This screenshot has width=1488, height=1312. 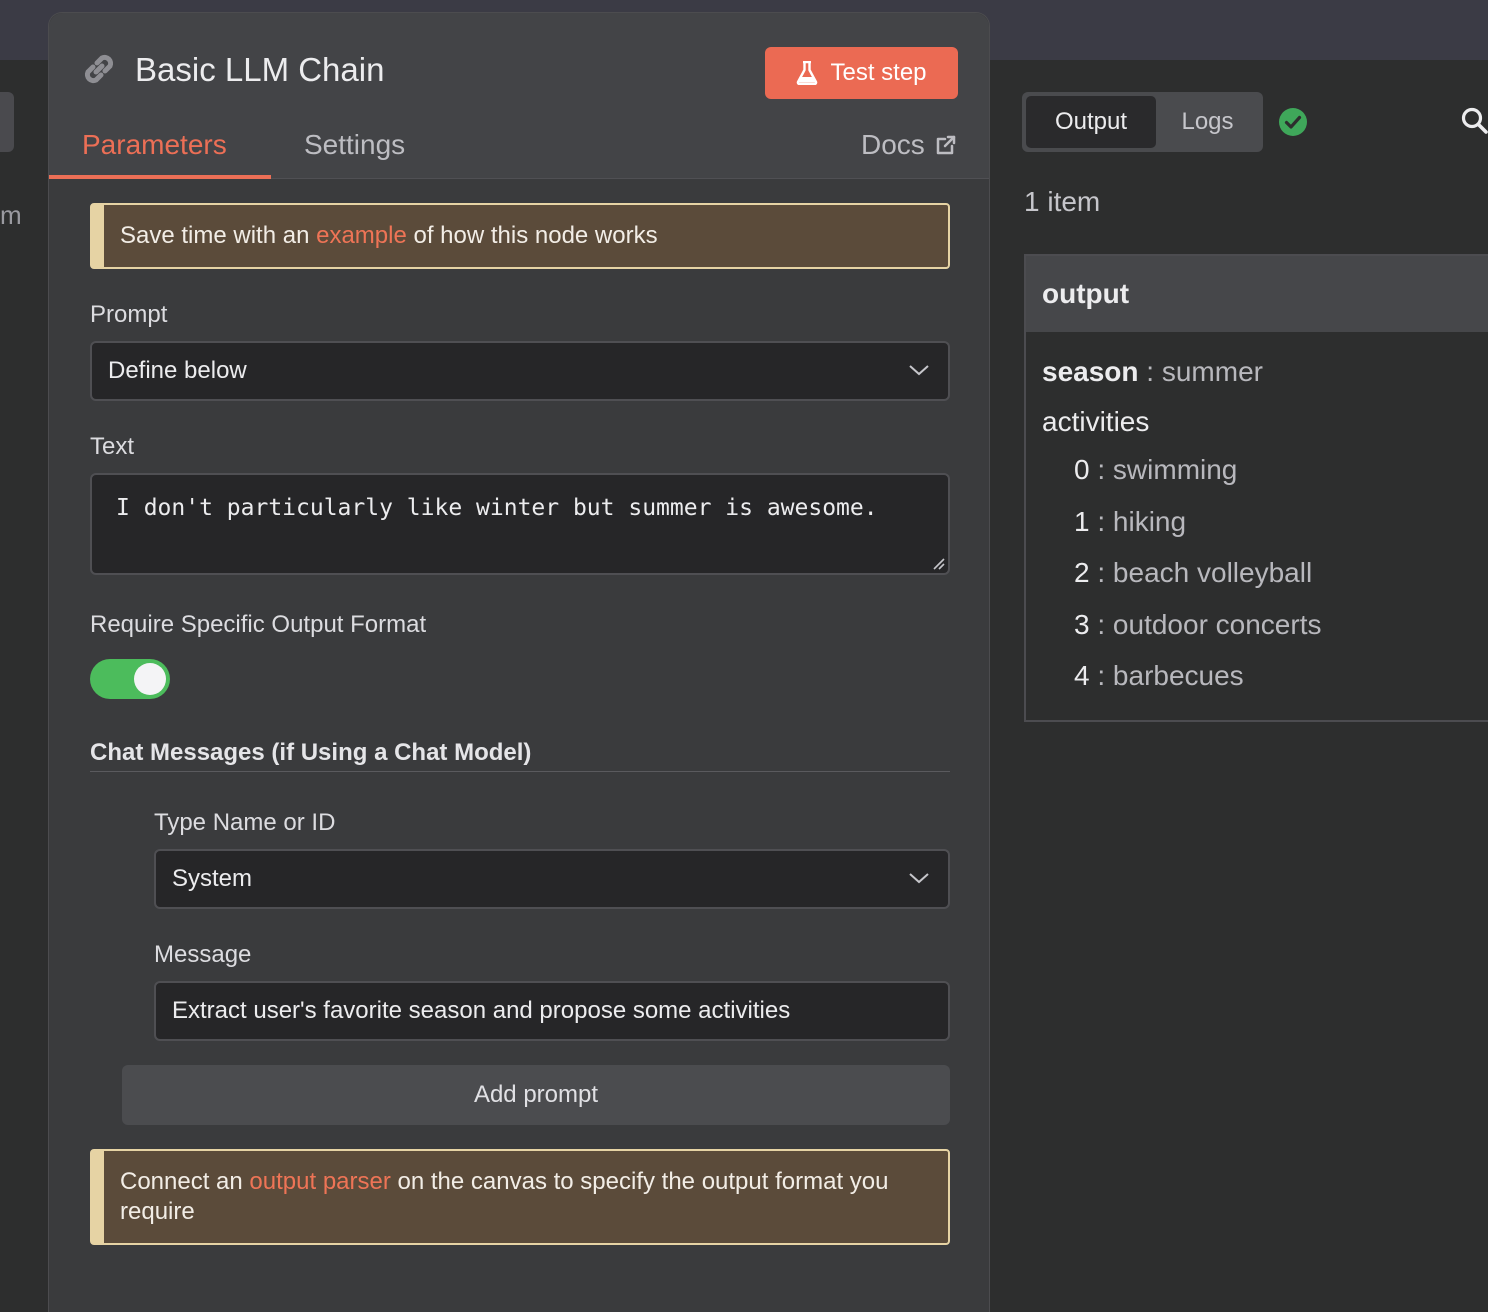 I want to click on canvas-node-stub, so click(x=7, y=122).